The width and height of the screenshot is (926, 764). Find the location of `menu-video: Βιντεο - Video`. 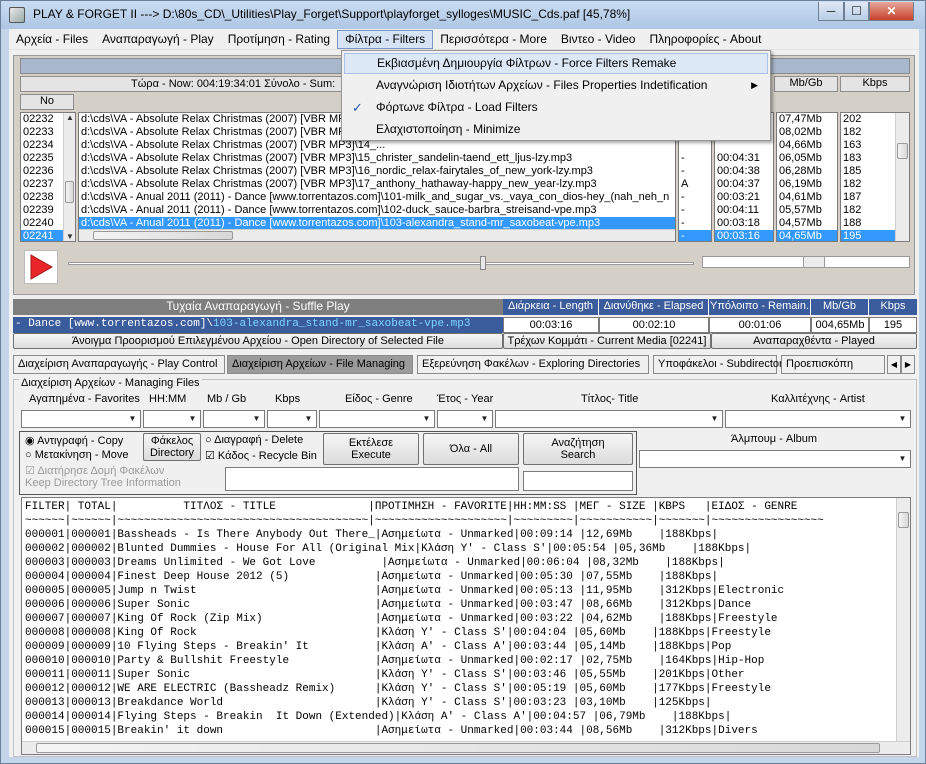

menu-video: Βιντεο - Video is located at coordinates (598, 39).